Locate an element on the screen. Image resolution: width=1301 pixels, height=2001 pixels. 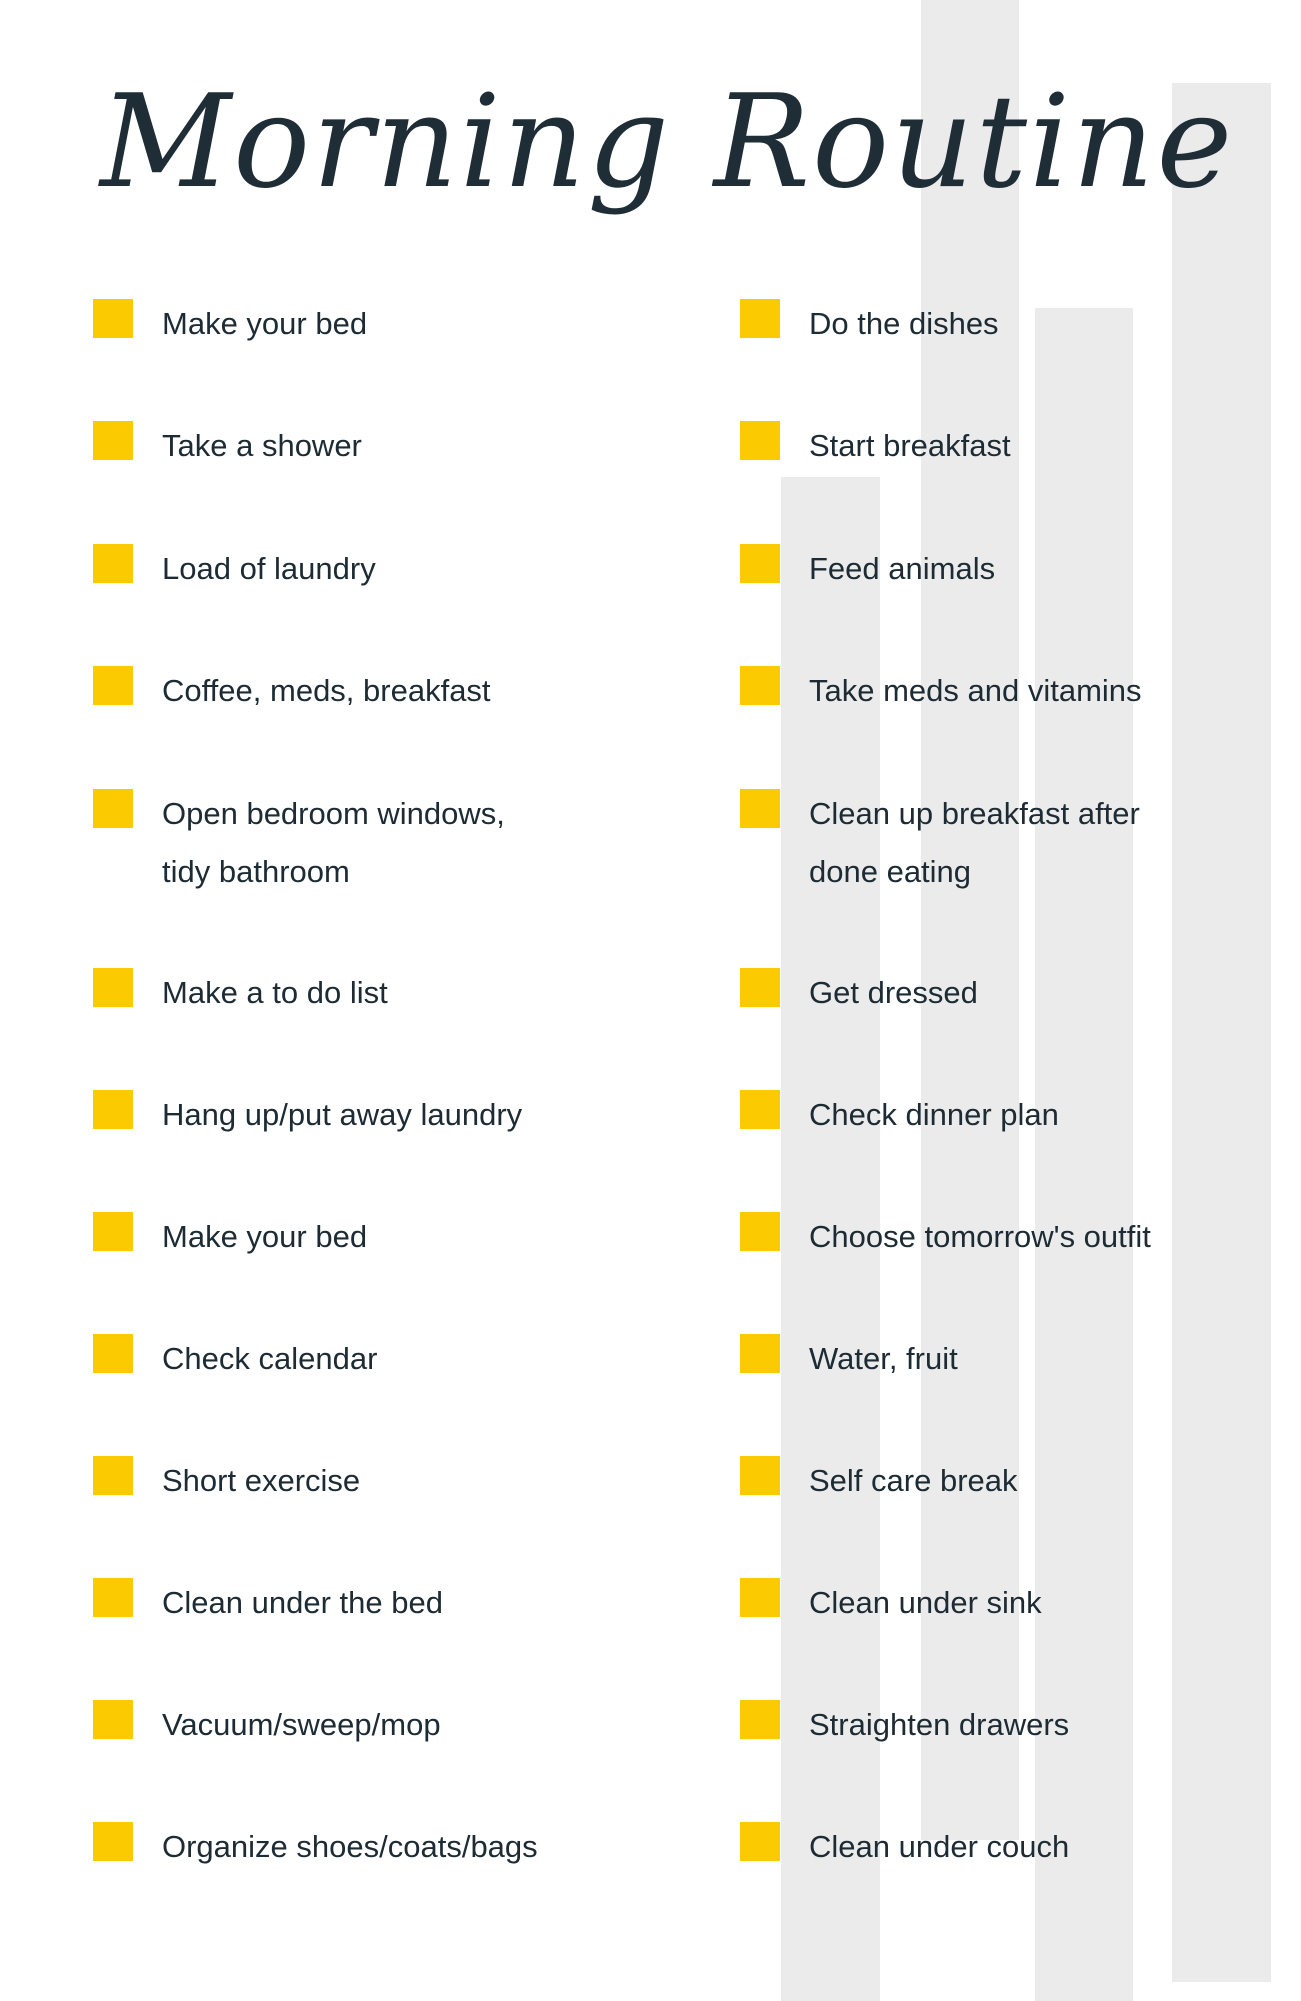
checklist-item-label: Water, fruit is located at coordinates (883, 1359).